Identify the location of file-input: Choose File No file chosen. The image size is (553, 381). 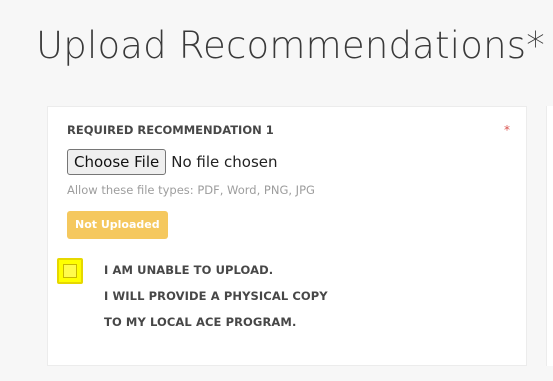
(172, 162).